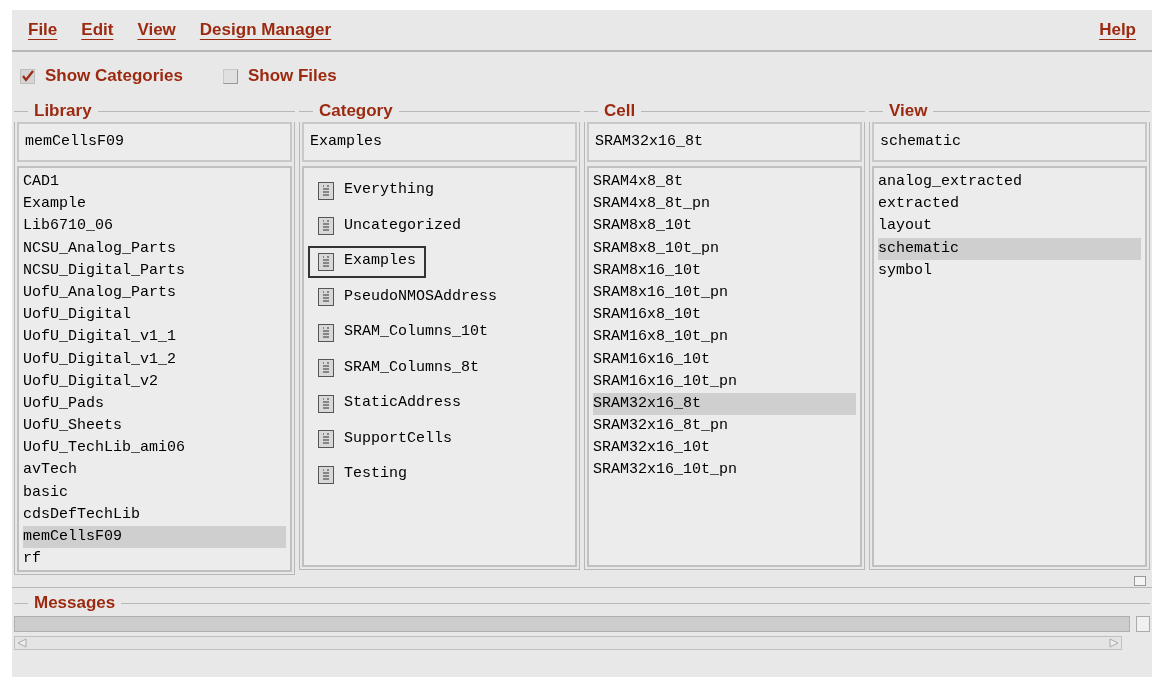 This screenshot has height=677, width=1152. I want to click on menu-item: Design Manager, so click(265, 30).